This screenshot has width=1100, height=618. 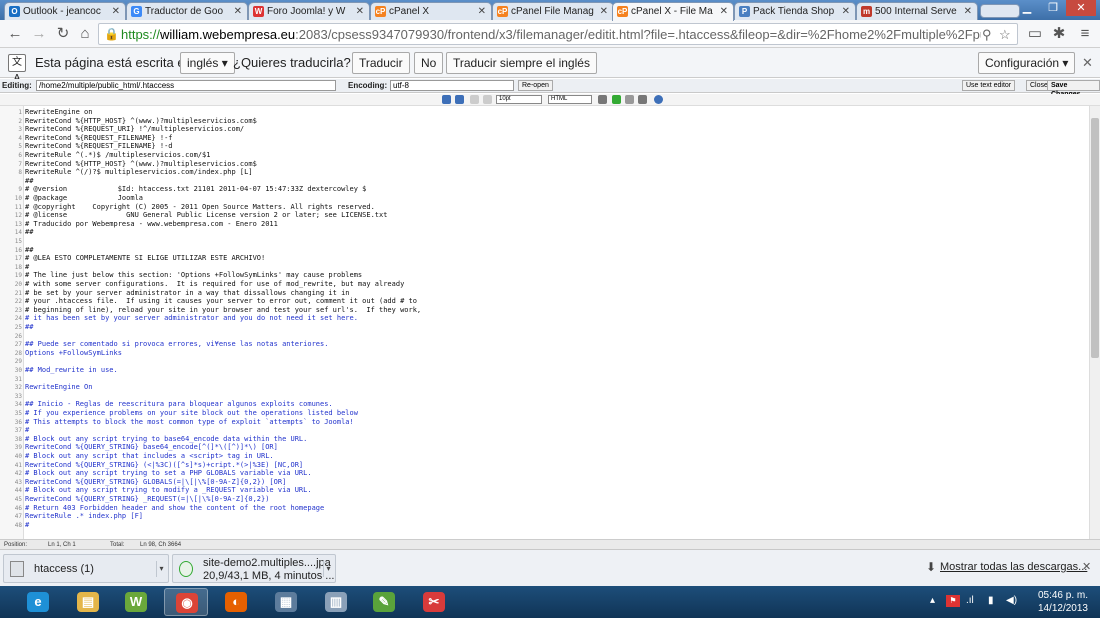 I want to click on browser-tab: P Pack Tienda Shop ✕, so click(x=795, y=11).